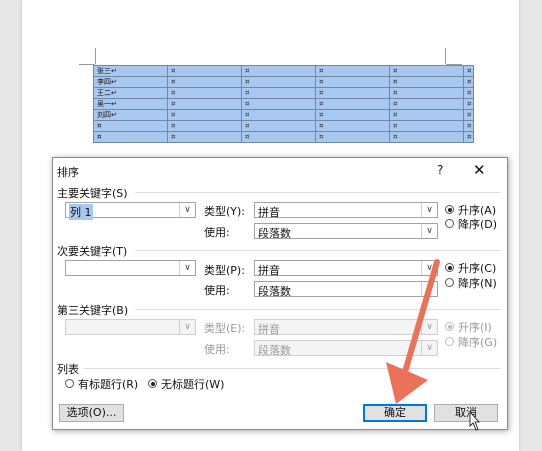 Image resolution: width=542 pixels, height=451 pixels. Describe the element at coordinates (217, 290) in the screenshot. I see `secondary-use-label: 使用:` at that location.